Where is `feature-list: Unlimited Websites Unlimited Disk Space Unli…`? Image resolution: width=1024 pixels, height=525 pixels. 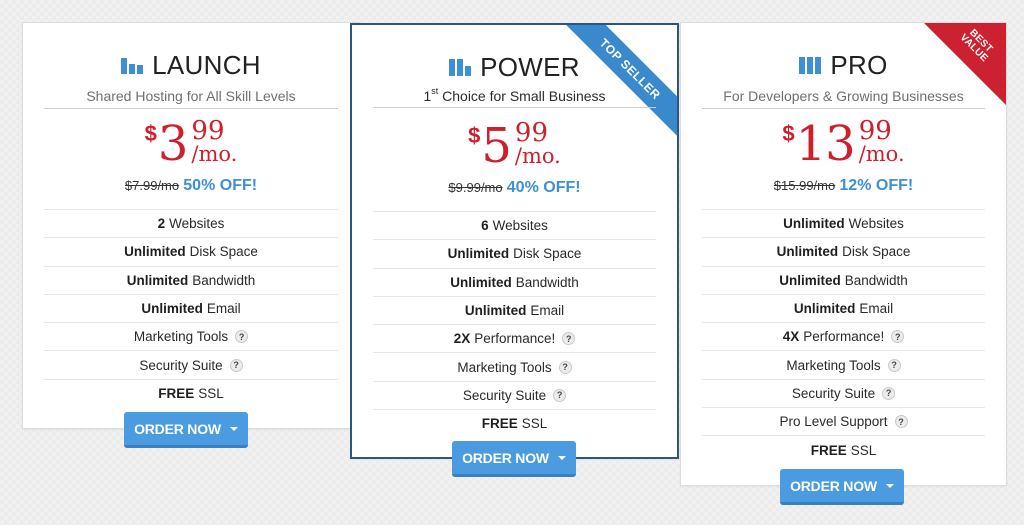 feature-list: Unlimited Websites Unlimited Disk Space Unli… is located at coordinates (843, 336).